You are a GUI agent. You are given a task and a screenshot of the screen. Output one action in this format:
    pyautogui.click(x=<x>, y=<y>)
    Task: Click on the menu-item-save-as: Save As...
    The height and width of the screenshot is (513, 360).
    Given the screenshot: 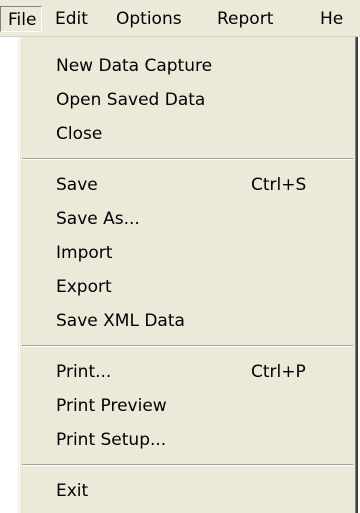 What is the action you would take?
    pyautogui.click(x=187, y=219)
    